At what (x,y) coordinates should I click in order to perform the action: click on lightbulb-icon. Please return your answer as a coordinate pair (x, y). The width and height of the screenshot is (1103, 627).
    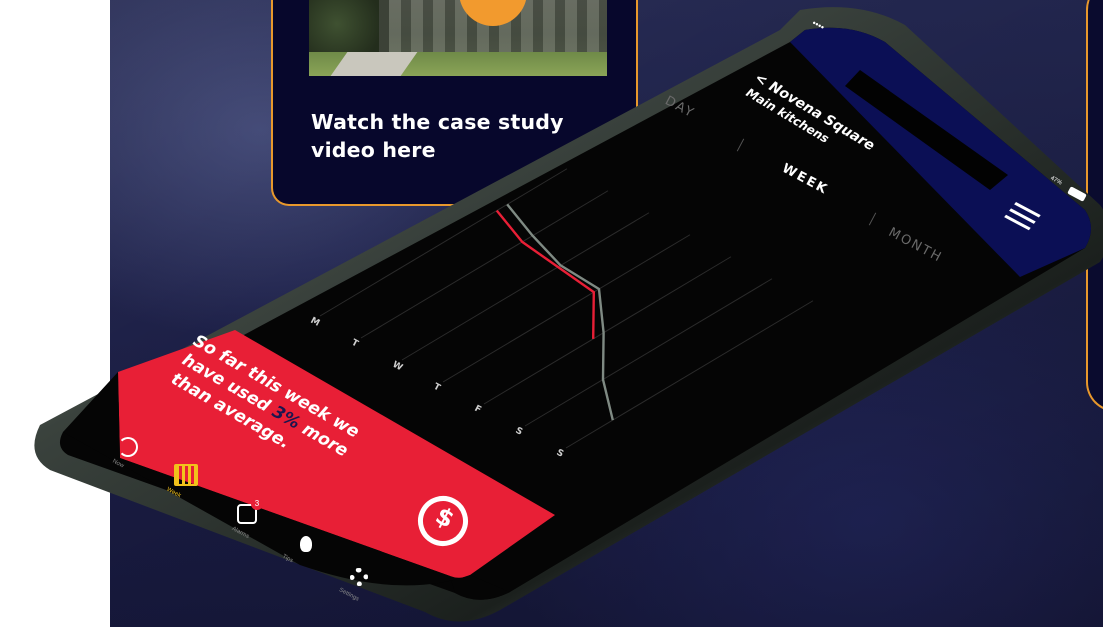
    Looking at the image, I should click on (306, 544).